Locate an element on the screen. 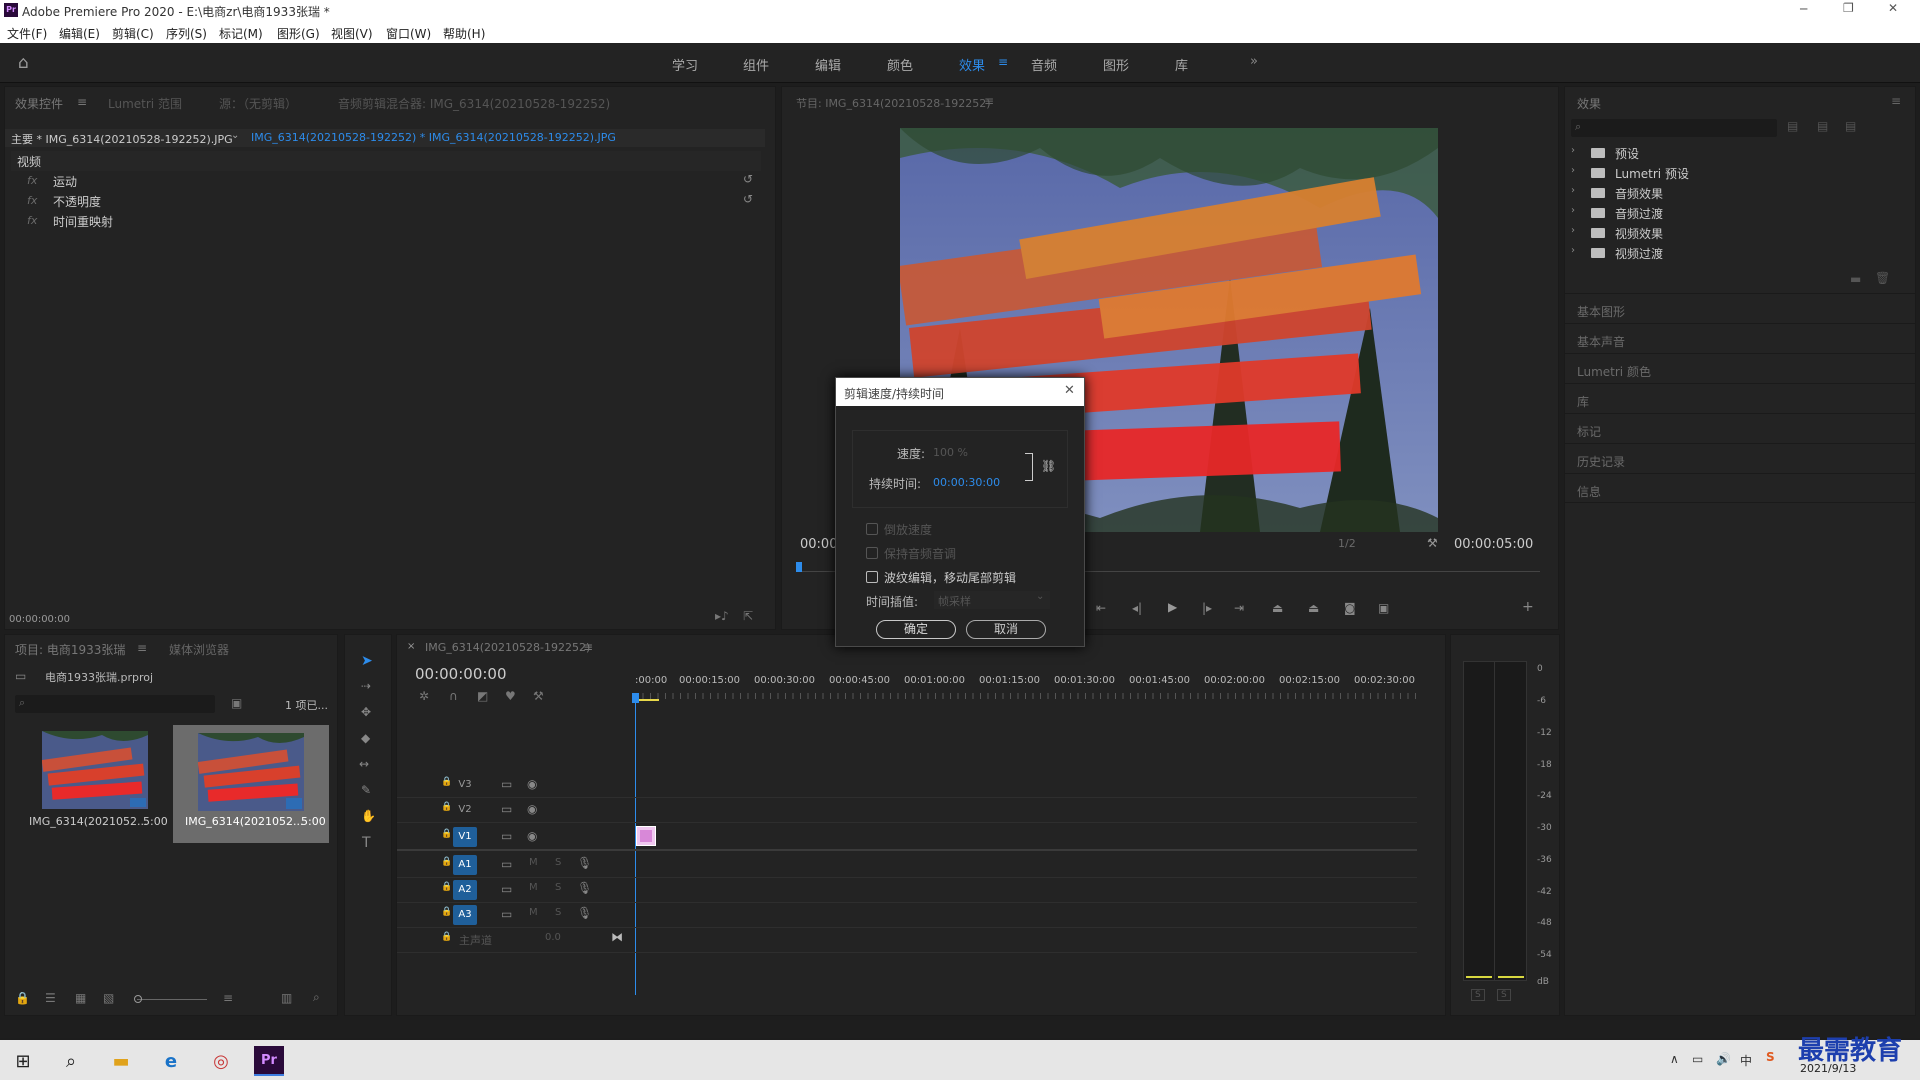  marker-icon: ♥ is located at coordinates (510, 696).